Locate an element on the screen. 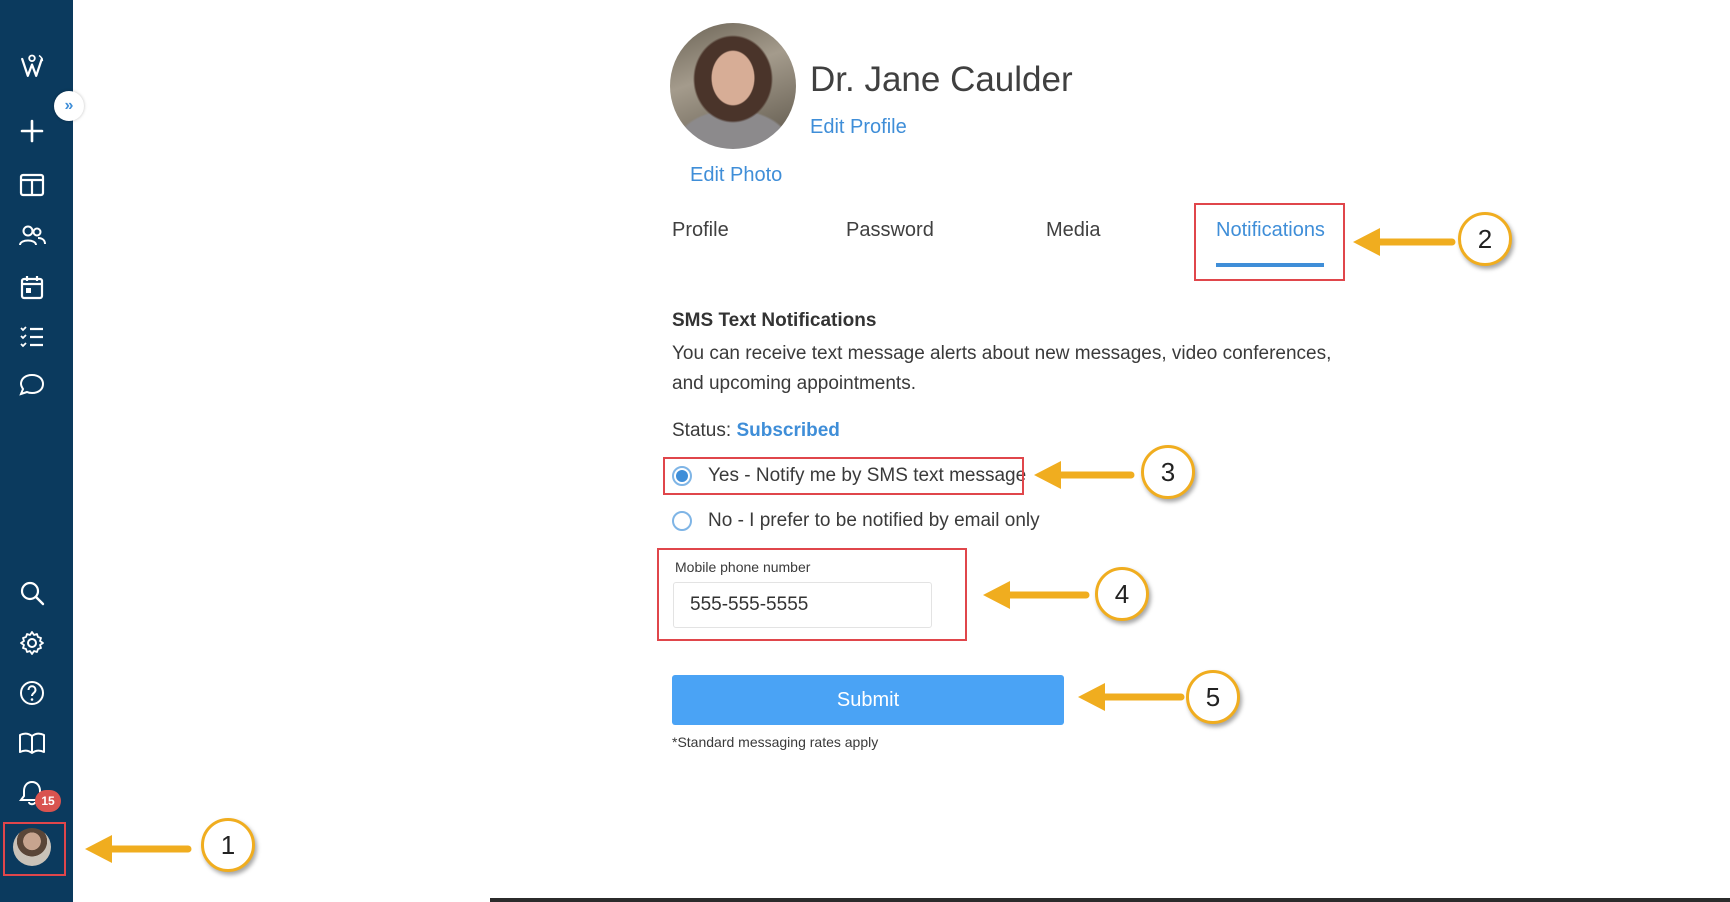 This screenshot has height=902, width=1730. notifications-tab-highlight is located at coordinates (1269, 242).